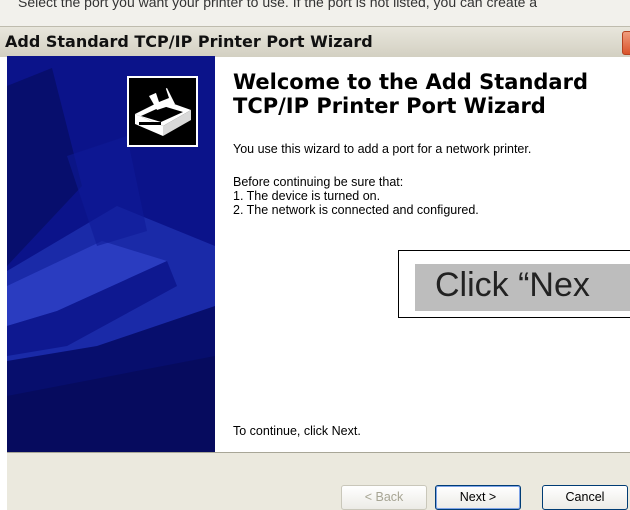  I want to click on continue-text: To continue, click Next., so click(297, 431).